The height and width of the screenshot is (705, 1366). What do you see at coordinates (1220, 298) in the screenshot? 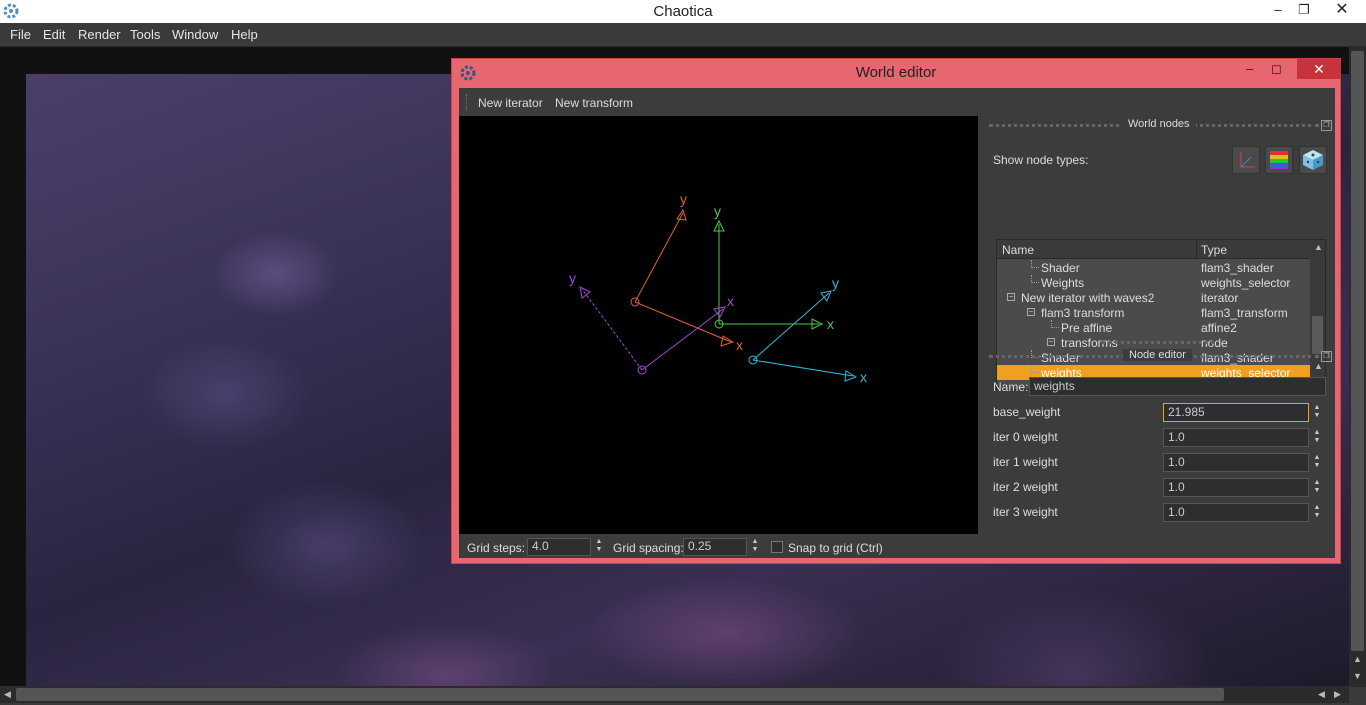
I see `node-type: iterator` at bounding box center [1220, 298].